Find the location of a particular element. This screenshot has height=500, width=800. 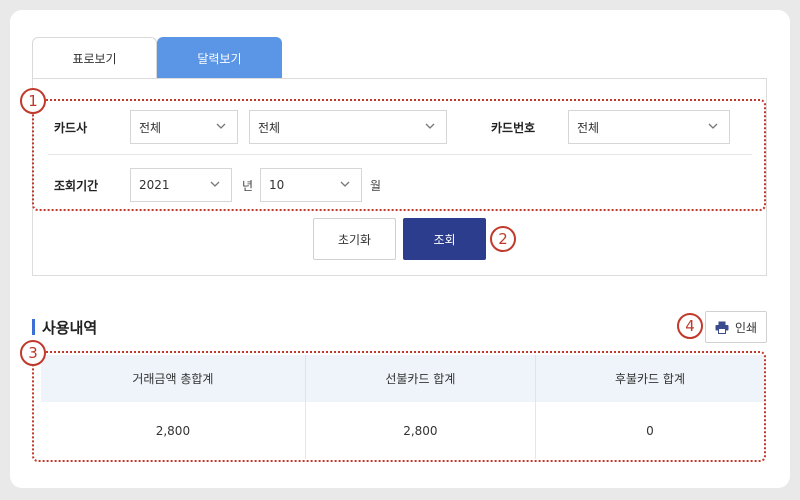

tab-calendar-view: 달력보기 is located at coordinates (219, 58).